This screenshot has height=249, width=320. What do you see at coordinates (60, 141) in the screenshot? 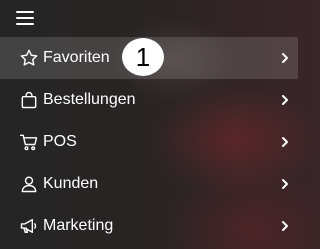
I see `menu-item-label: POS` at bounding box center [60, 141].